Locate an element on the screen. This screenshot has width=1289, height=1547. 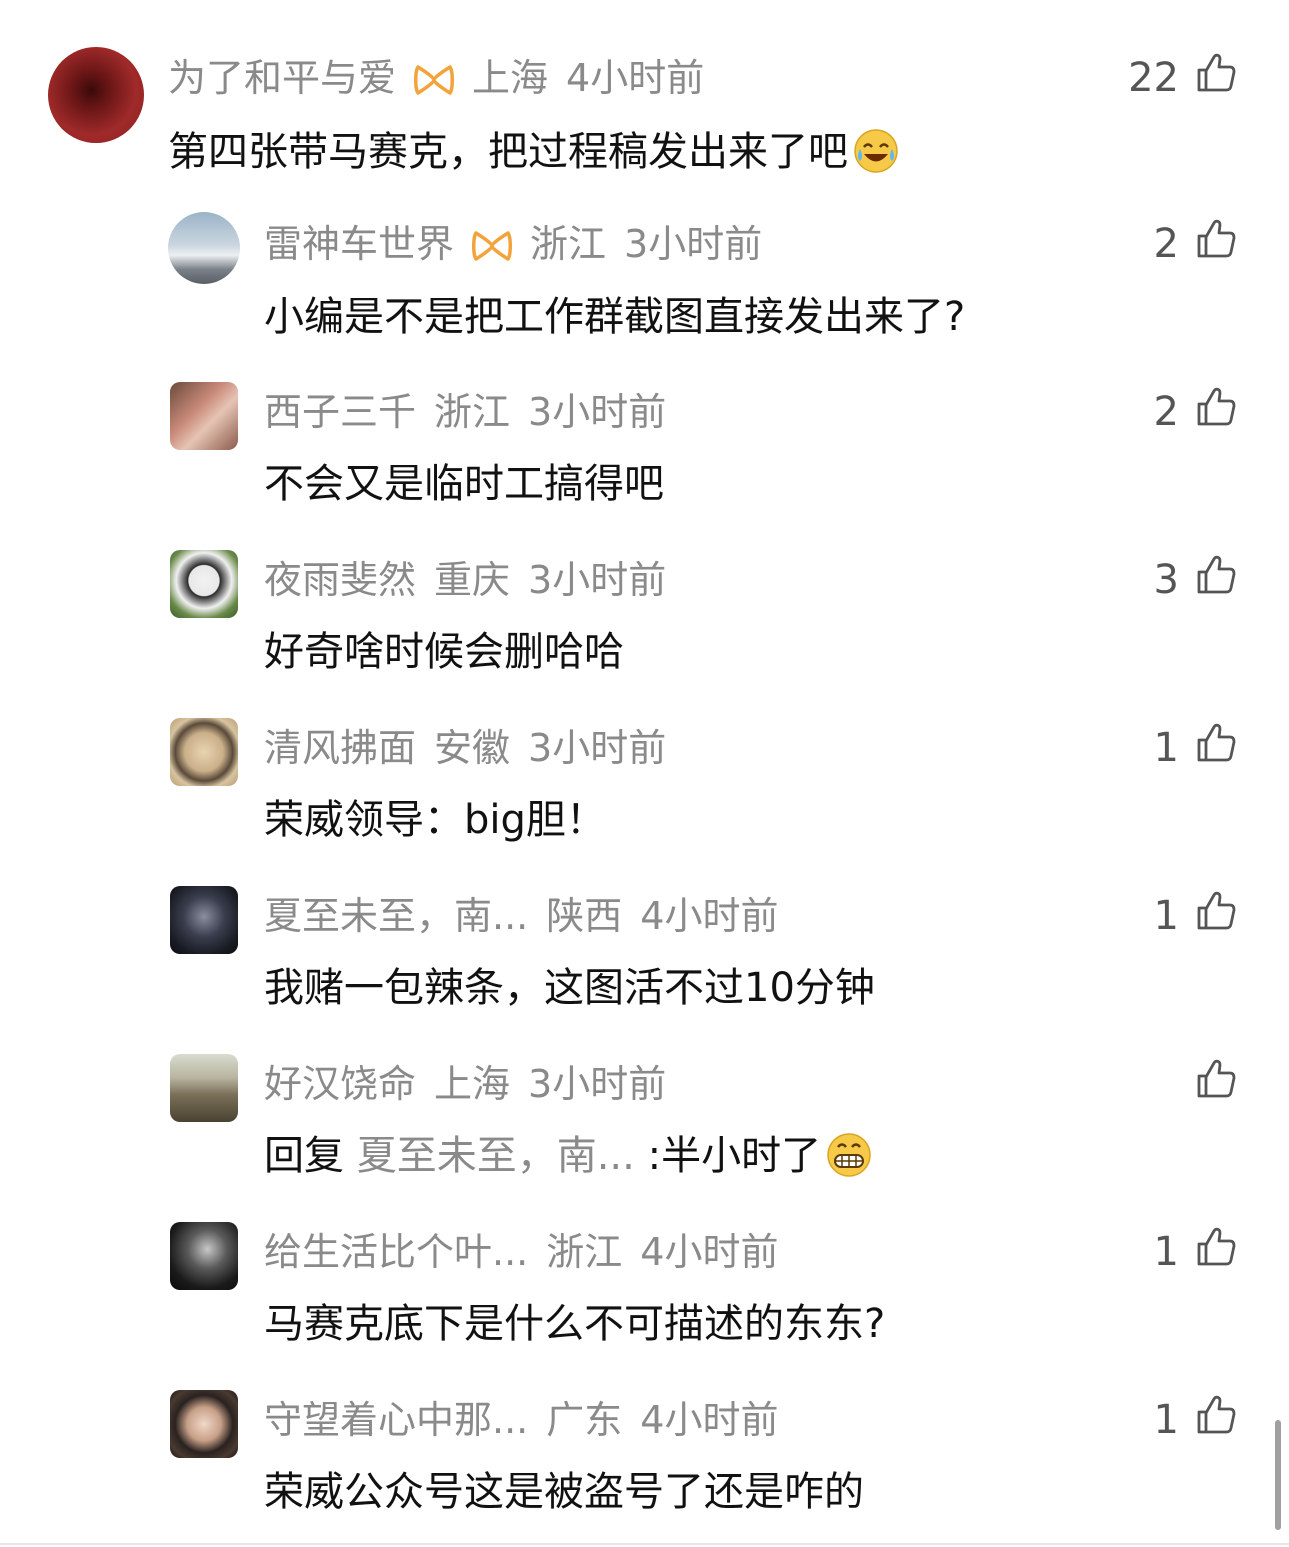
comment-text: 荣威领导：big胆！ is located at coordinates (435, 820).